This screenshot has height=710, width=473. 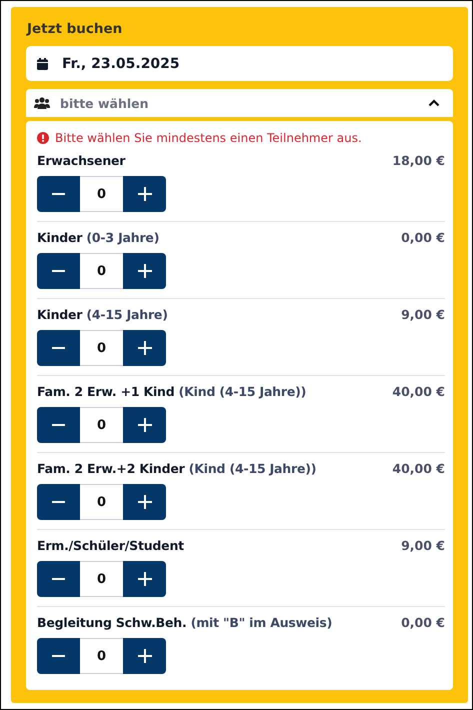 I want to click on ticket-price: 18,00 €, so click(x=418, y=160).